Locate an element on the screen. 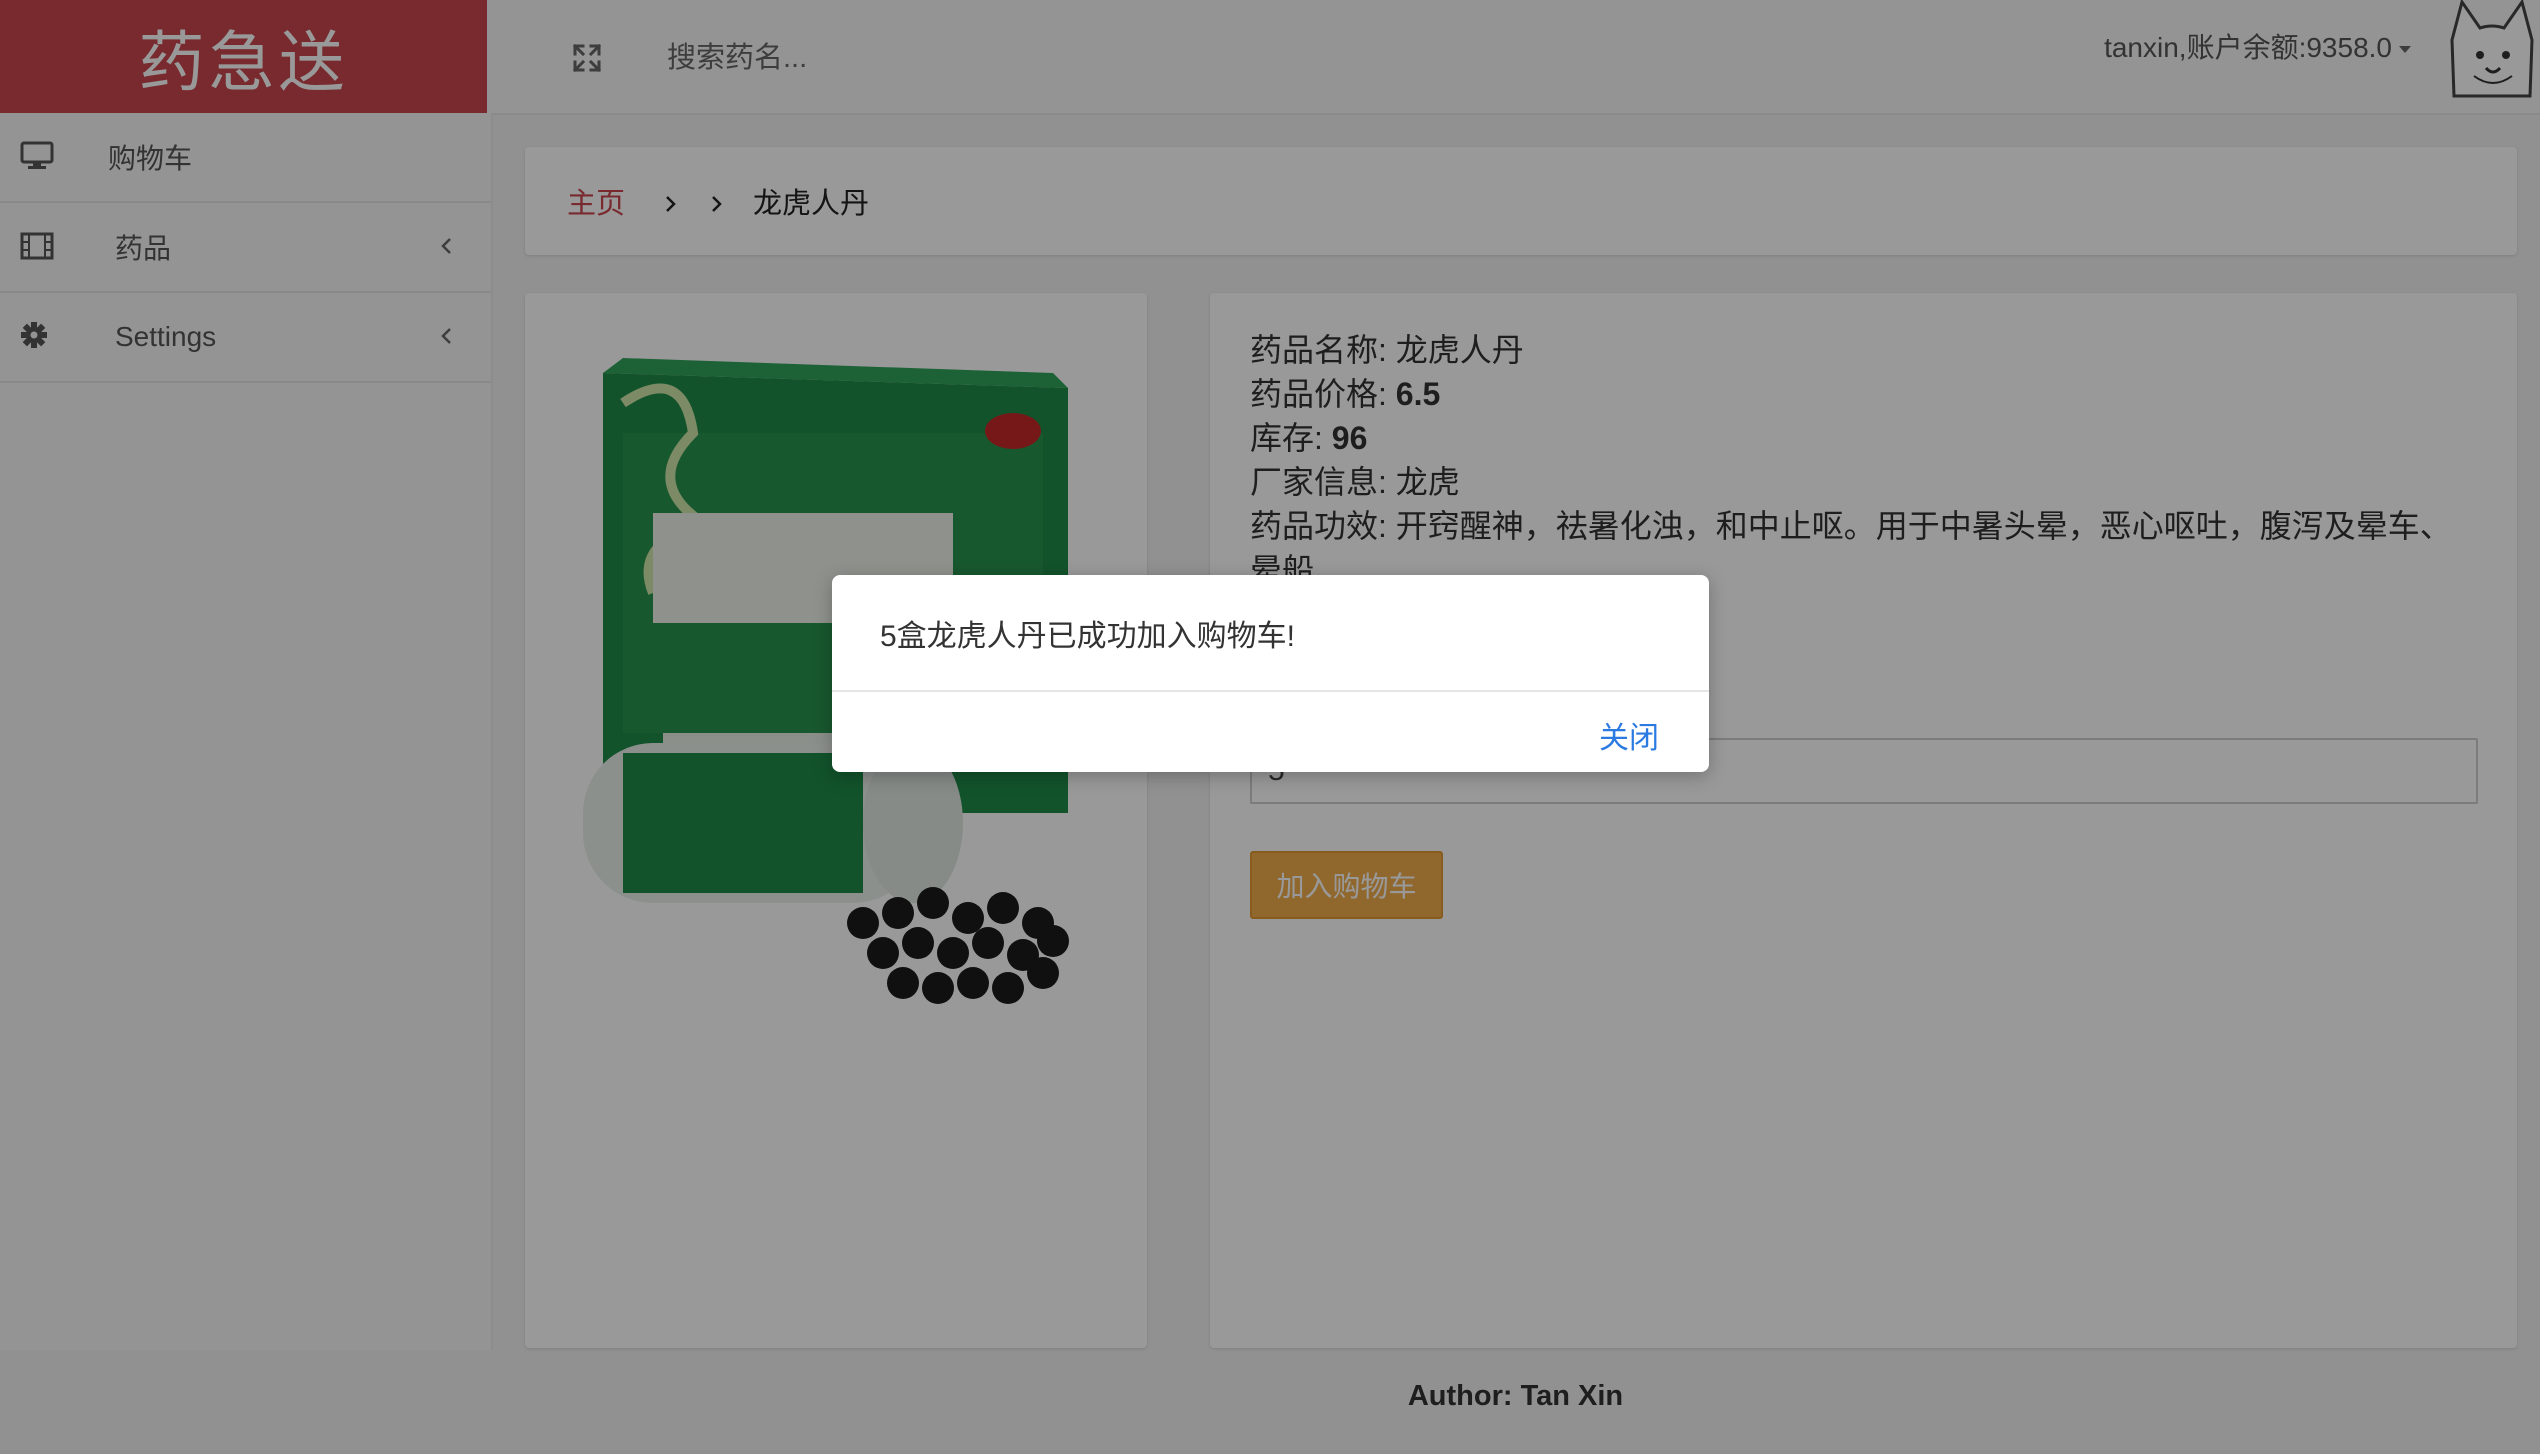  cart-success-dialog: 5盒龙虎人丹已成功加入购物车! 关闭 is located at coordinates (1270, 673).